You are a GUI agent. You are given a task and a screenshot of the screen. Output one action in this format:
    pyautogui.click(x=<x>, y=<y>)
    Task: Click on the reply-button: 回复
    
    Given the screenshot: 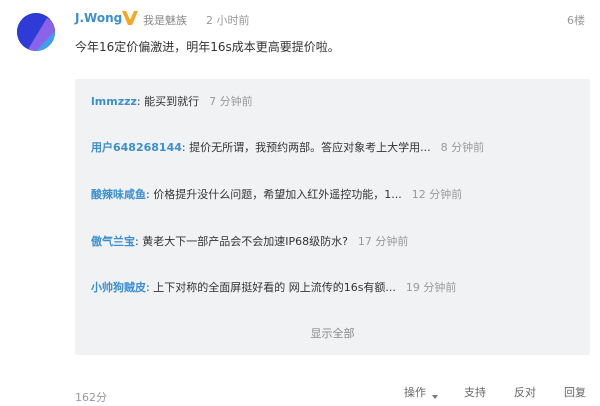 What is the action you would take?
    pyautogui.click(x=575, y=392)
    